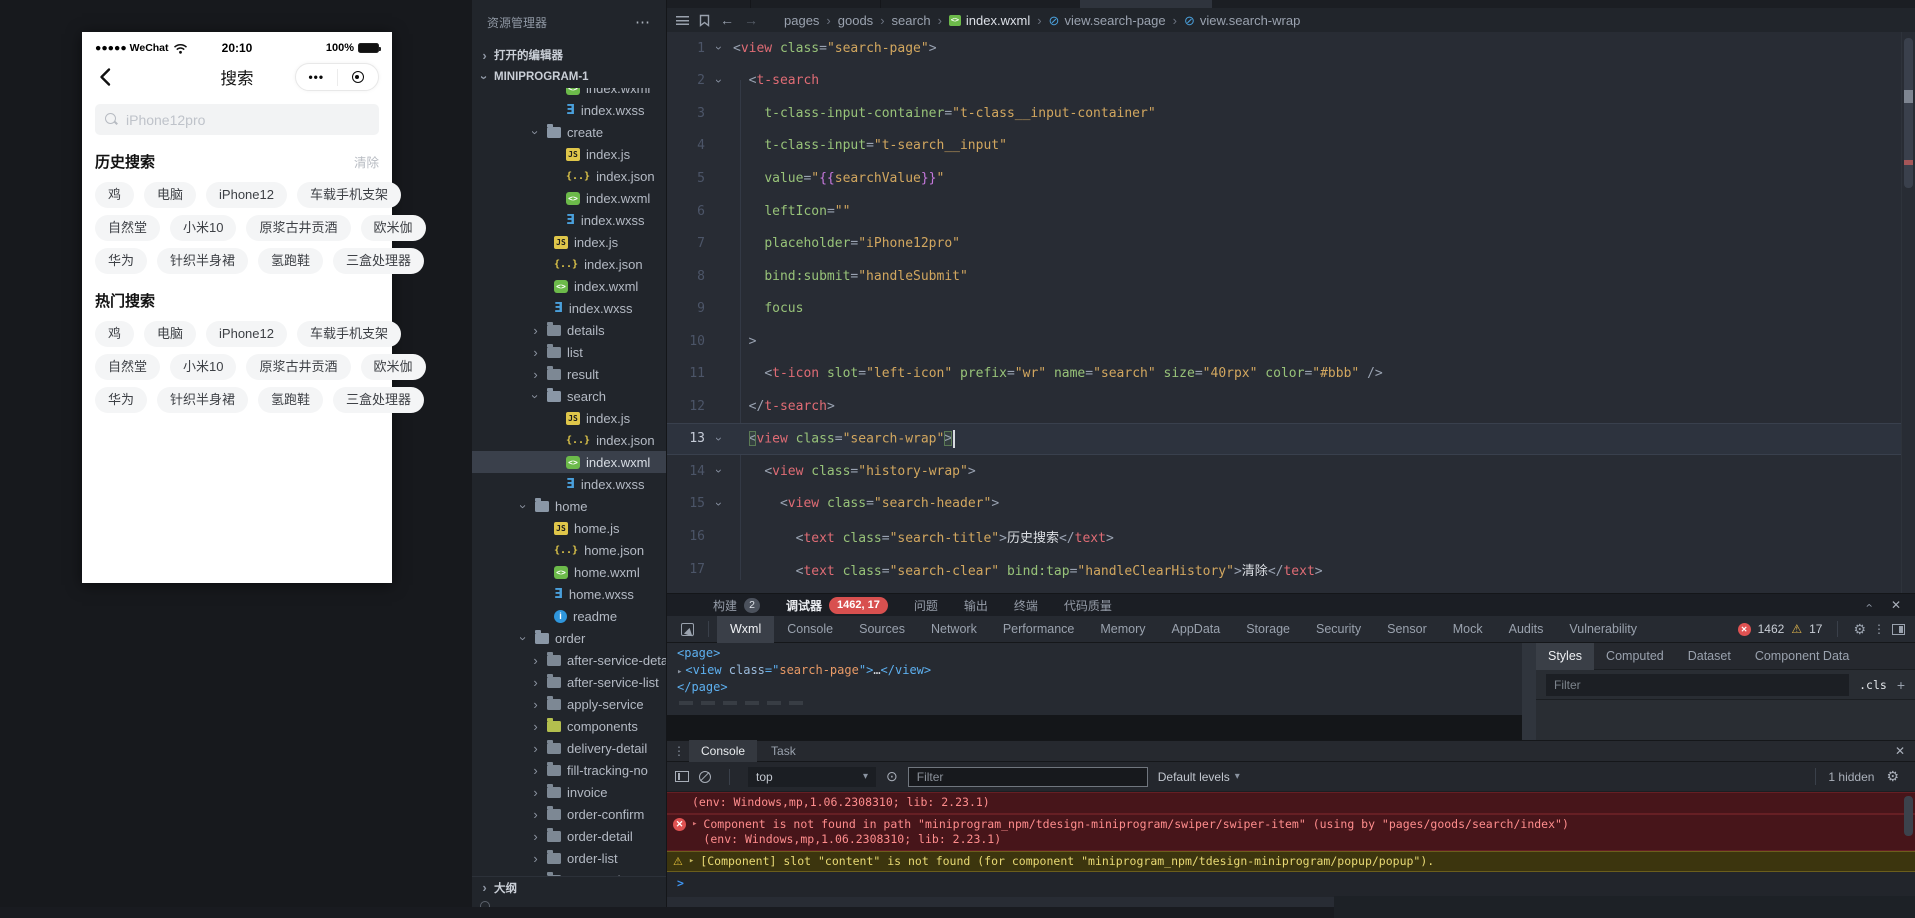  I want to click on clear-console-icon, so click(705, 776).